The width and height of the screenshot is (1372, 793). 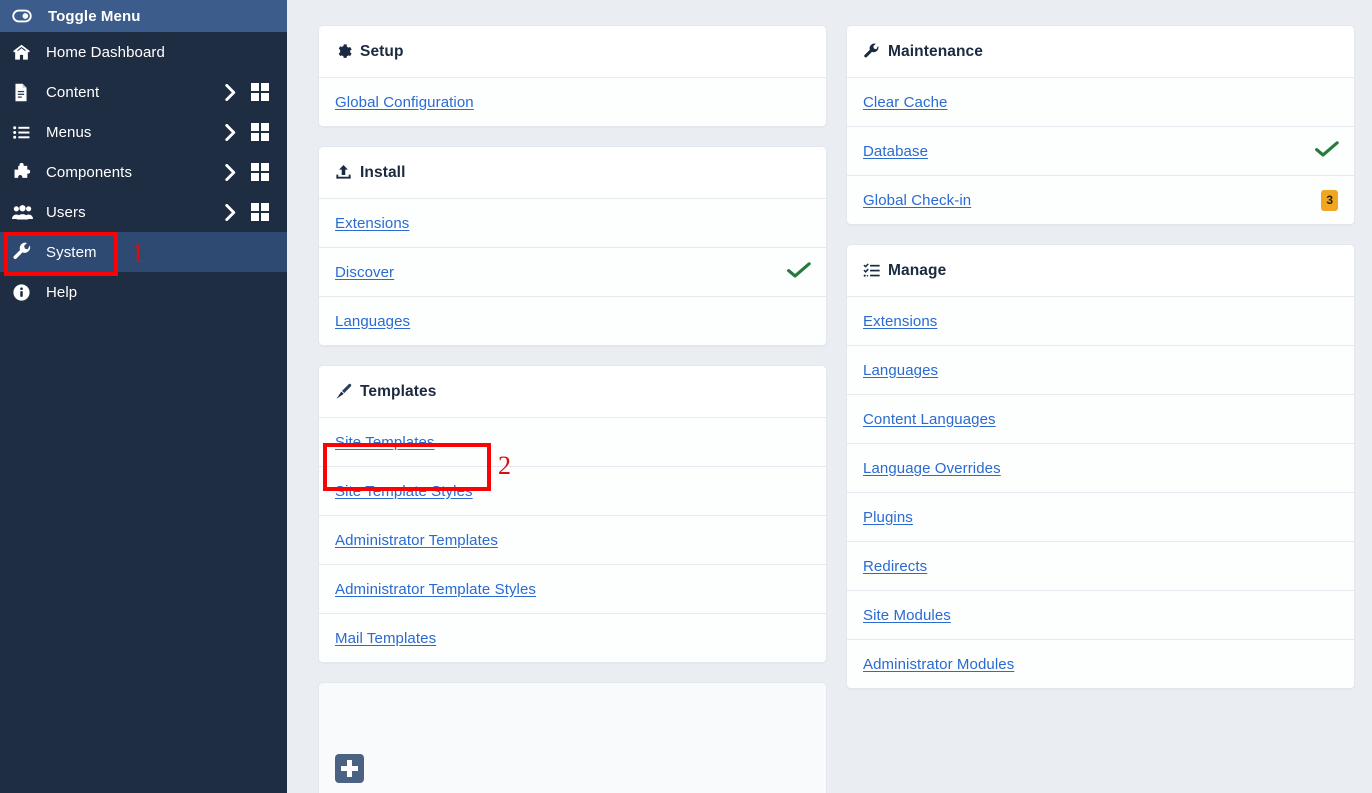 What do you see at coordinates (29, 92) in the screenshot?
I see `document-icon` at bounding box center [29, 92].